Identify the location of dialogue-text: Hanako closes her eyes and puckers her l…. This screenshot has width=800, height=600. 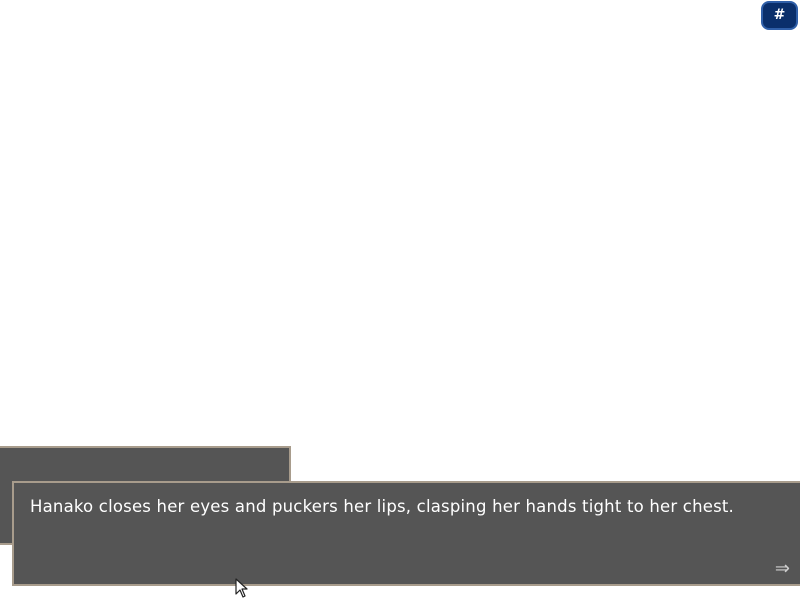
(382, 506).